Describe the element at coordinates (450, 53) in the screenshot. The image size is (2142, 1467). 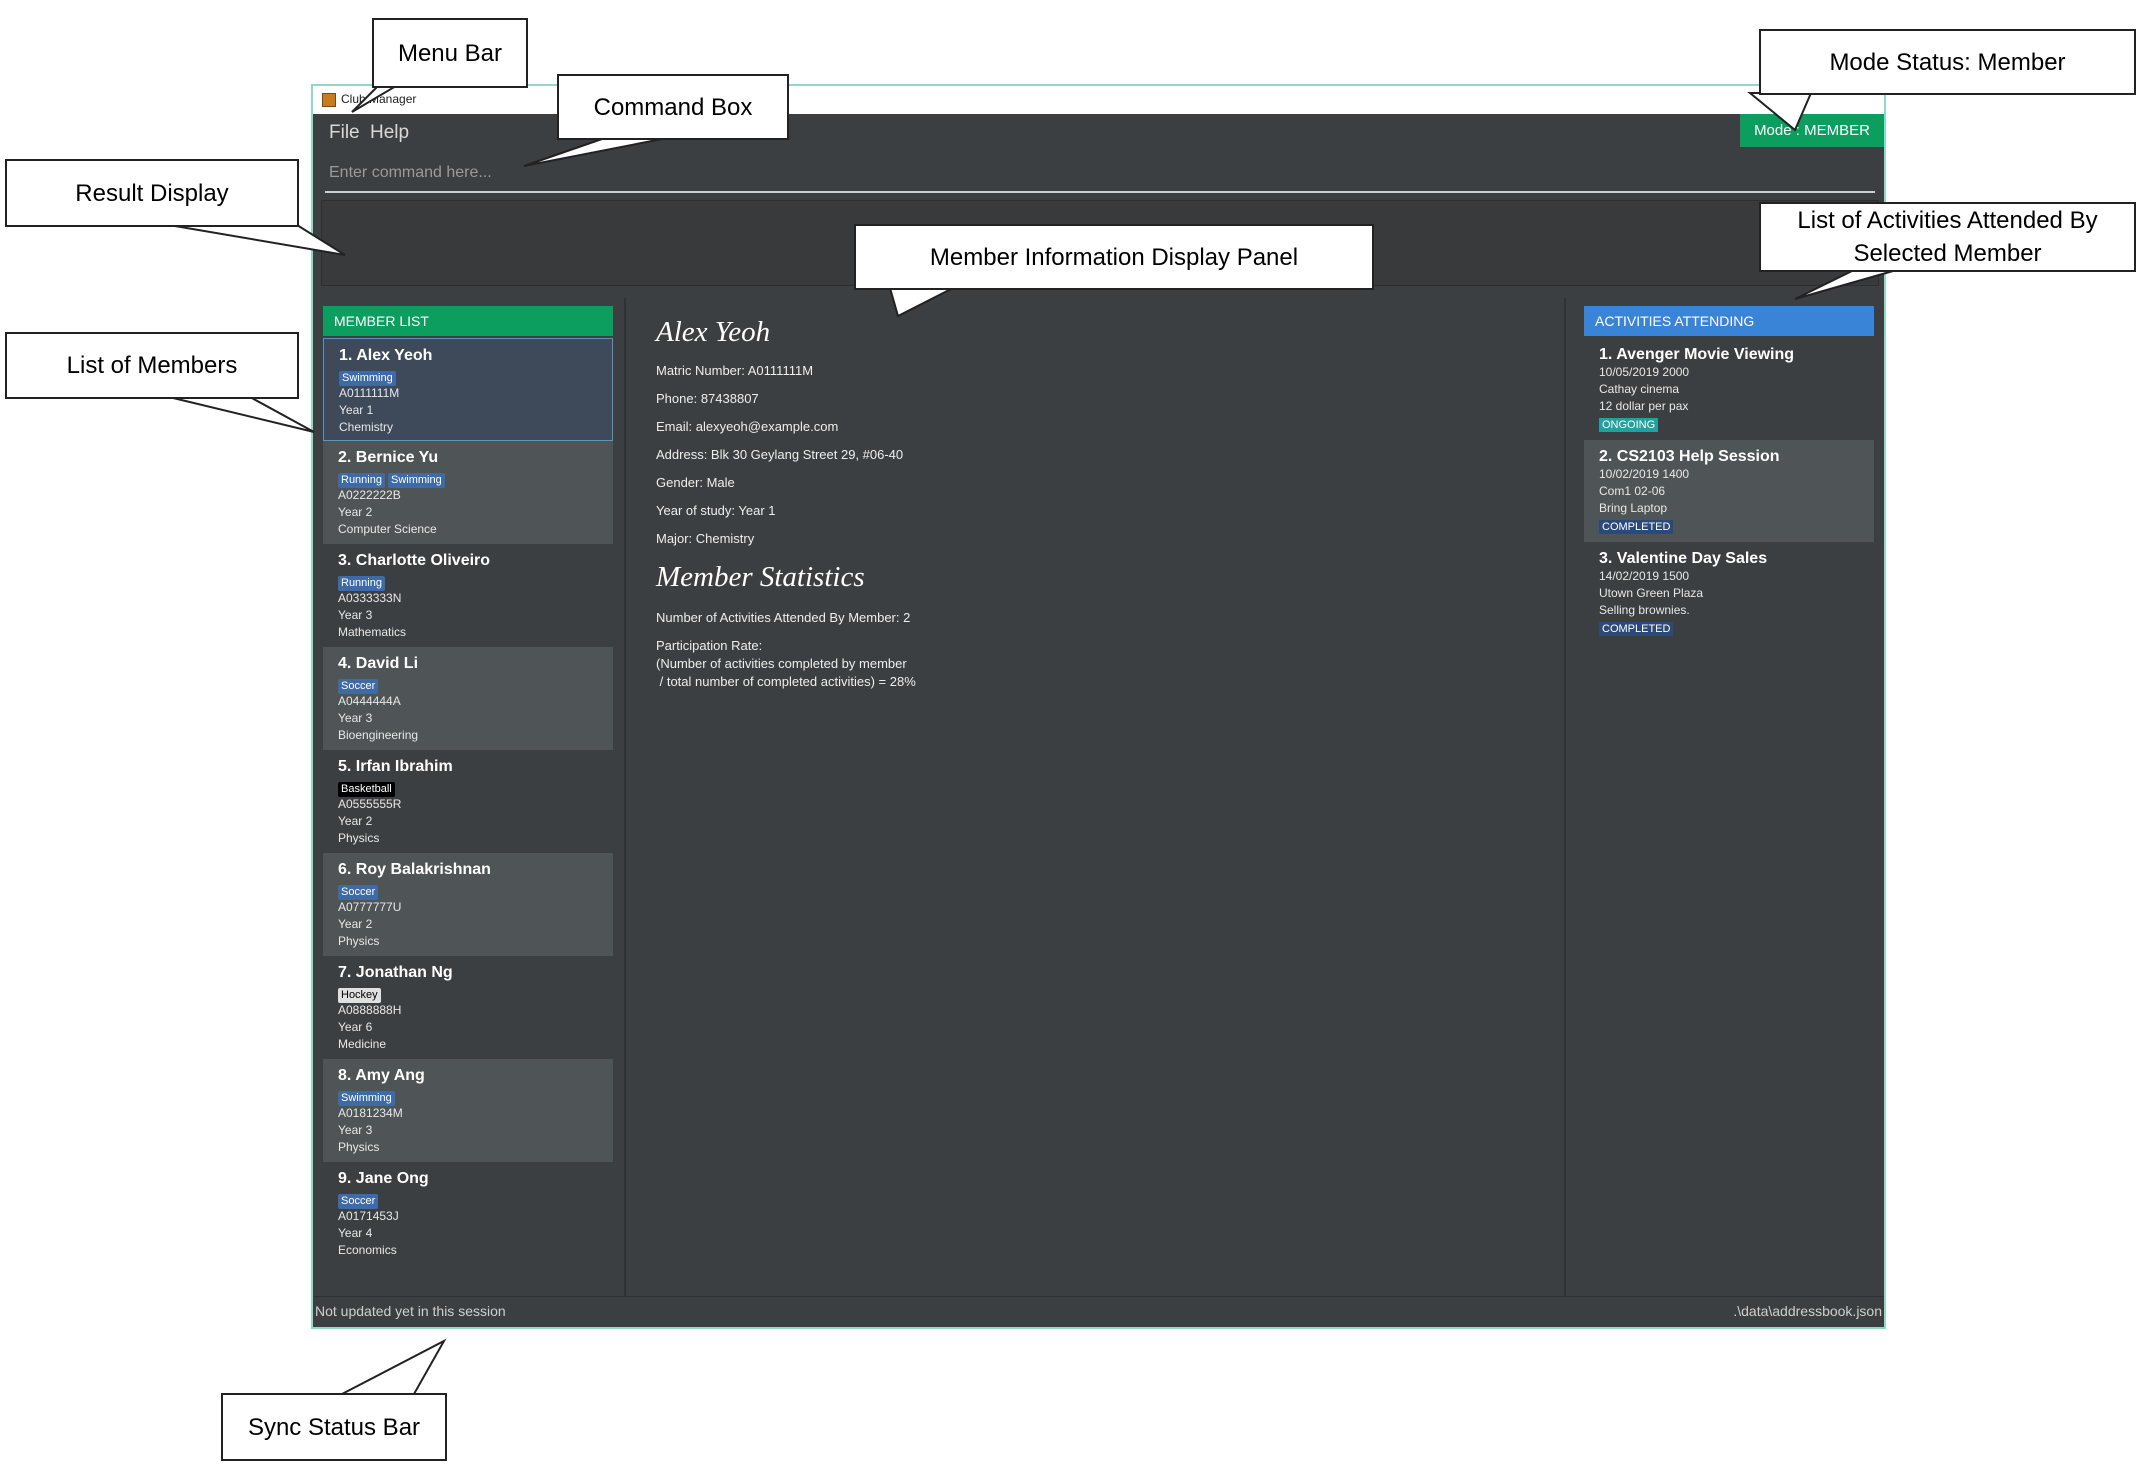
I see `callout-menu-bar: Menu Bar` at that location.